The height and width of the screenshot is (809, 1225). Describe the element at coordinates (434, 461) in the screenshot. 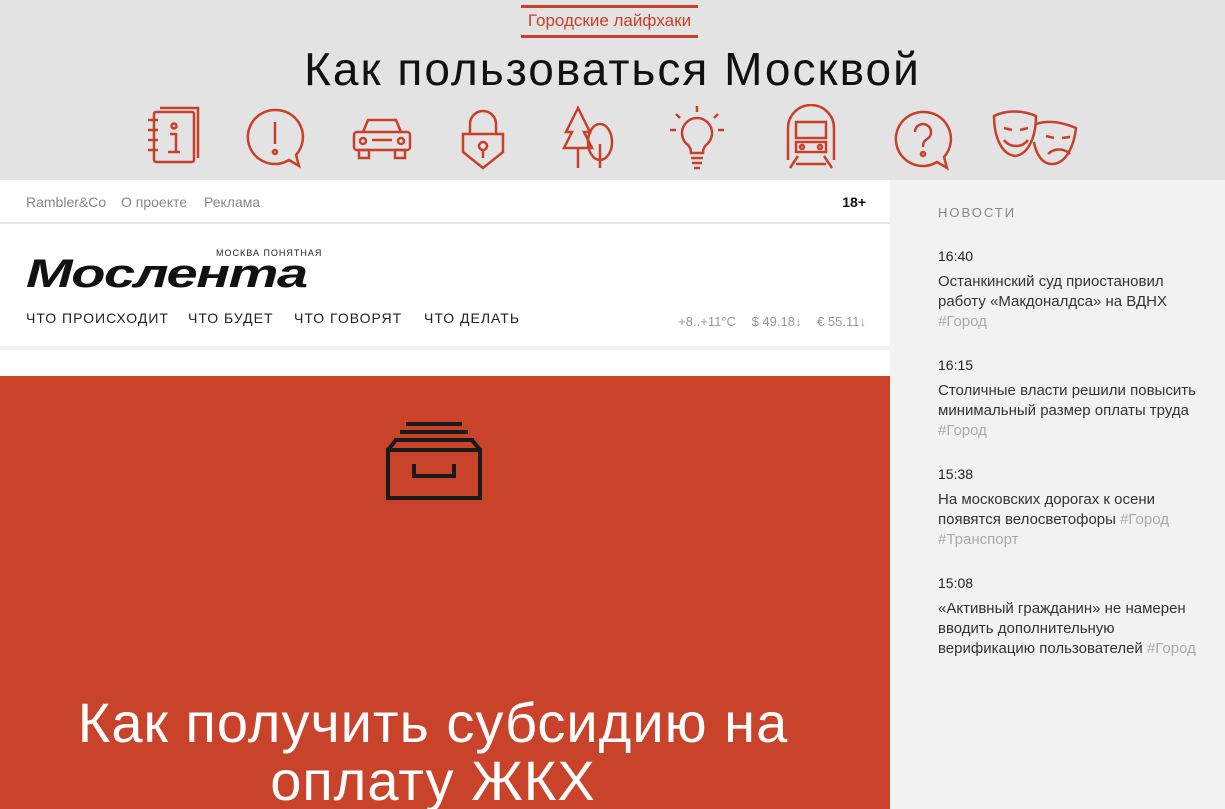

I see `inbox-tray-icon` at that location.